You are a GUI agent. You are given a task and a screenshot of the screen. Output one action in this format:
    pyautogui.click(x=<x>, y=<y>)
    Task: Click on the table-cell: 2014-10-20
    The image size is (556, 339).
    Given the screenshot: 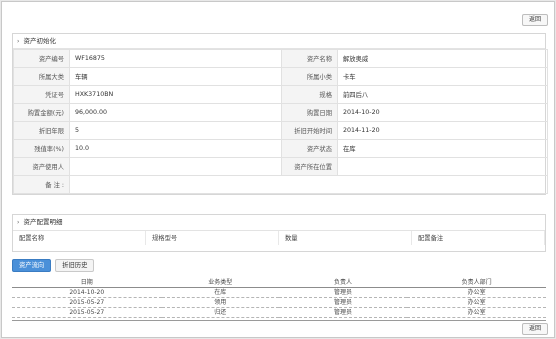 What is the action you would take?
    pyautogui.click(x=87, y=292)
    